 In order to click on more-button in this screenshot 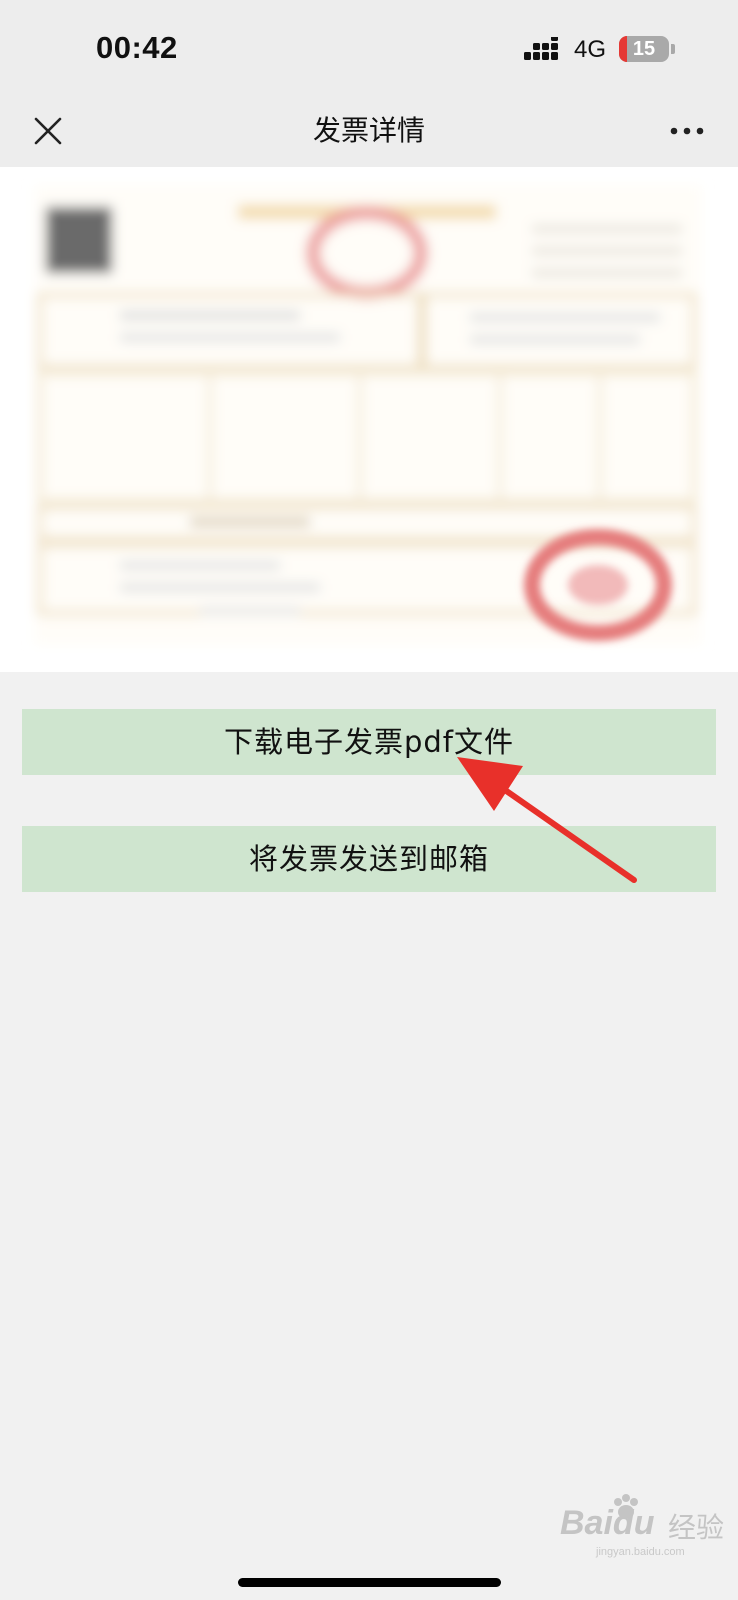, I will do `click(687, 131)`.